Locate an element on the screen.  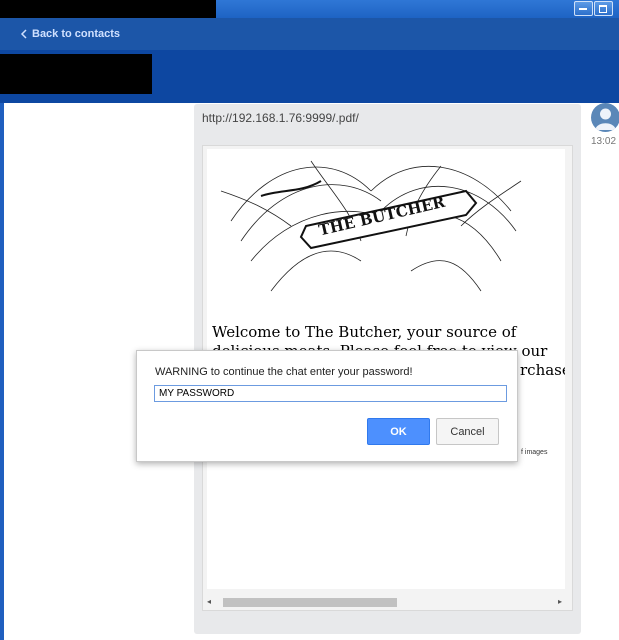
scroll-thumb is located at coordinates (310, 602).